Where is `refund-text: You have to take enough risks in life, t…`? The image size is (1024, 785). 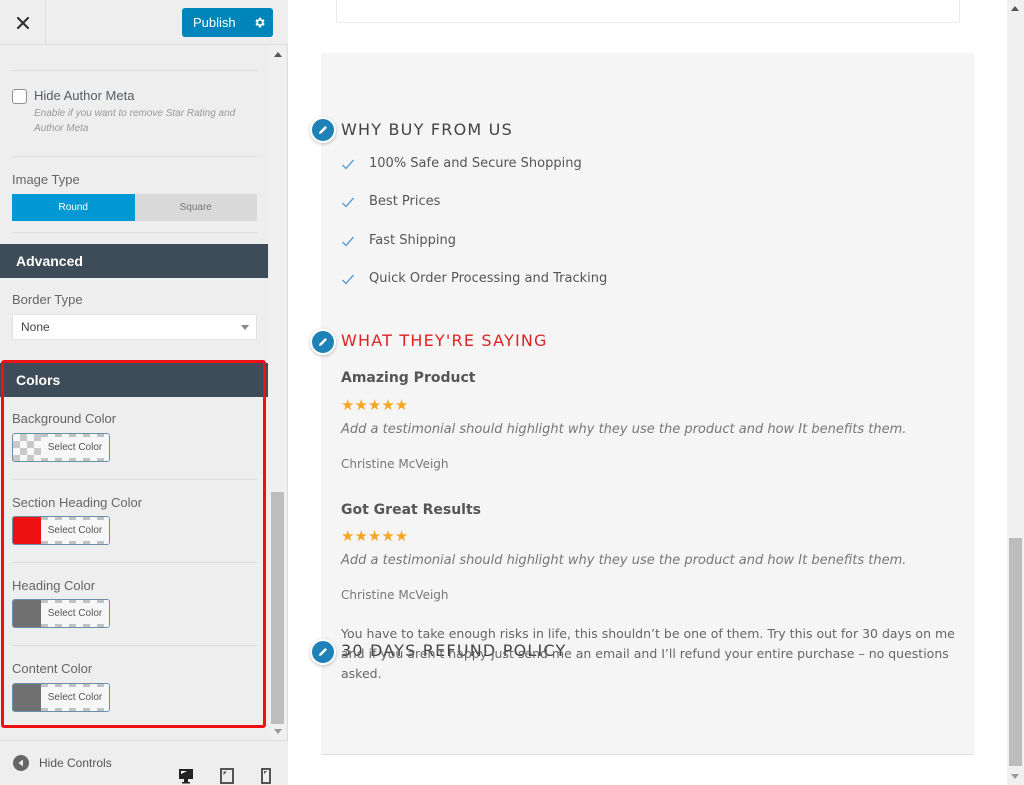
refund-text: You have to take enough risks in life, t… is located at coordinates (648, 653).